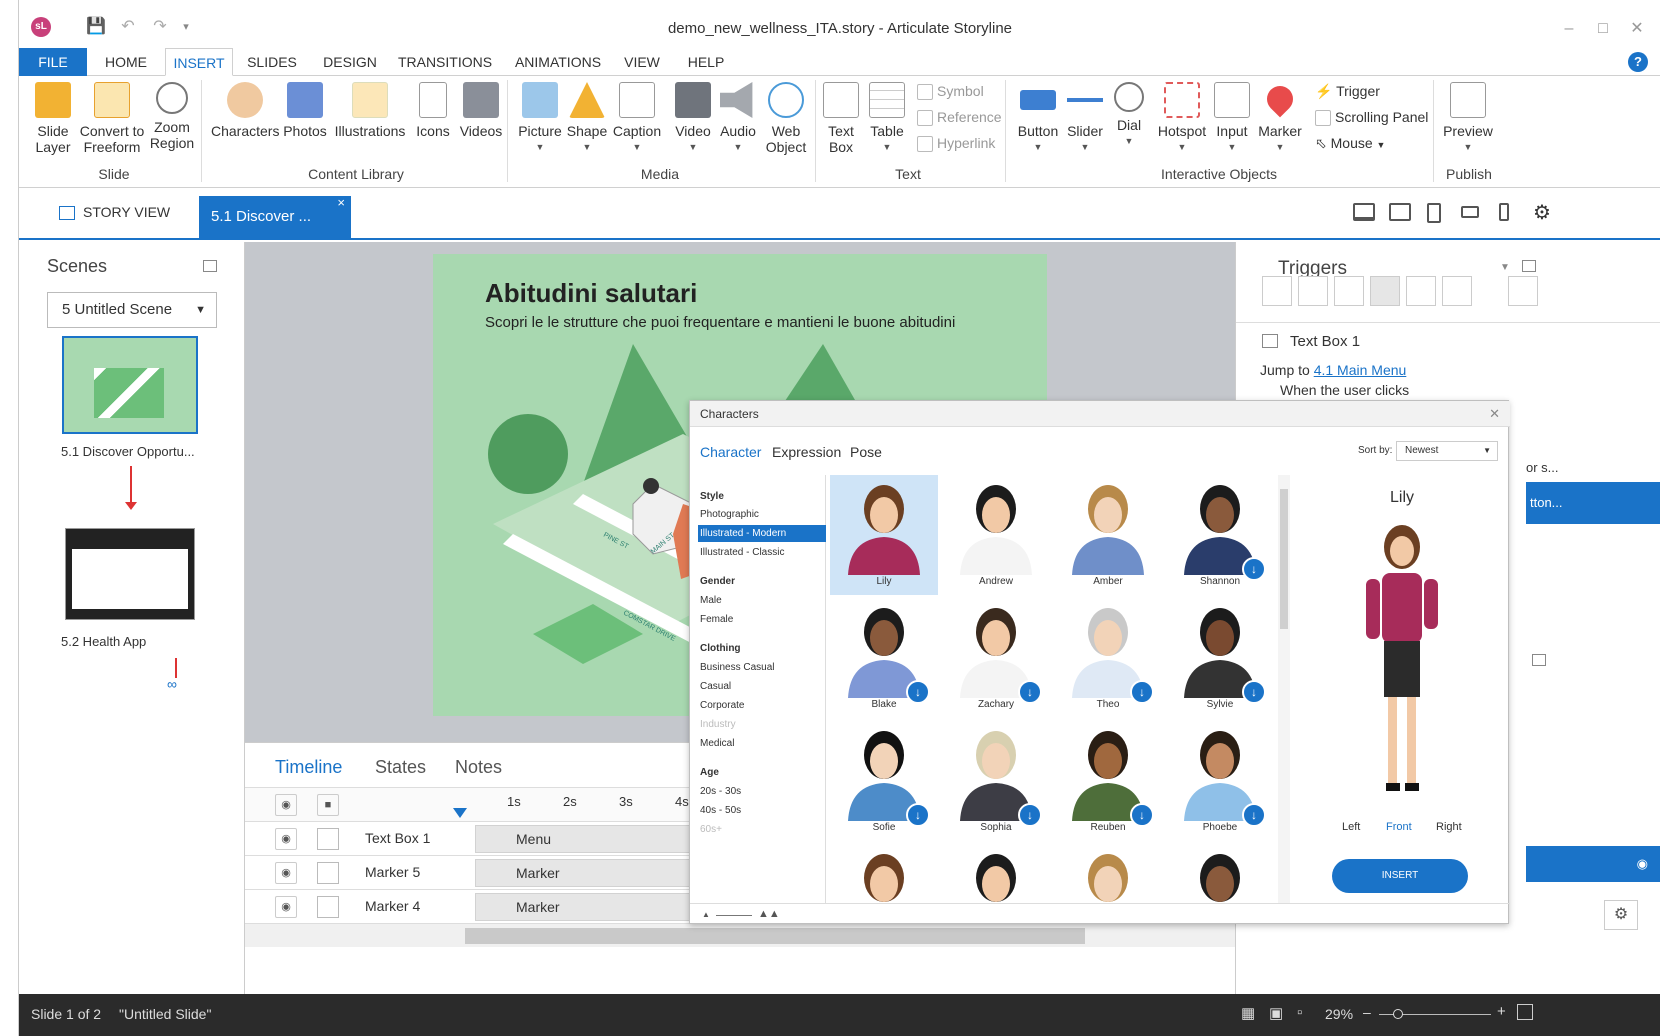 Image resolution: width=1660 pixels, height=1036 pixels. Describe the element at coordinates (722, 705) in the screenshot. I see `filter-option: Corporate` at that location.